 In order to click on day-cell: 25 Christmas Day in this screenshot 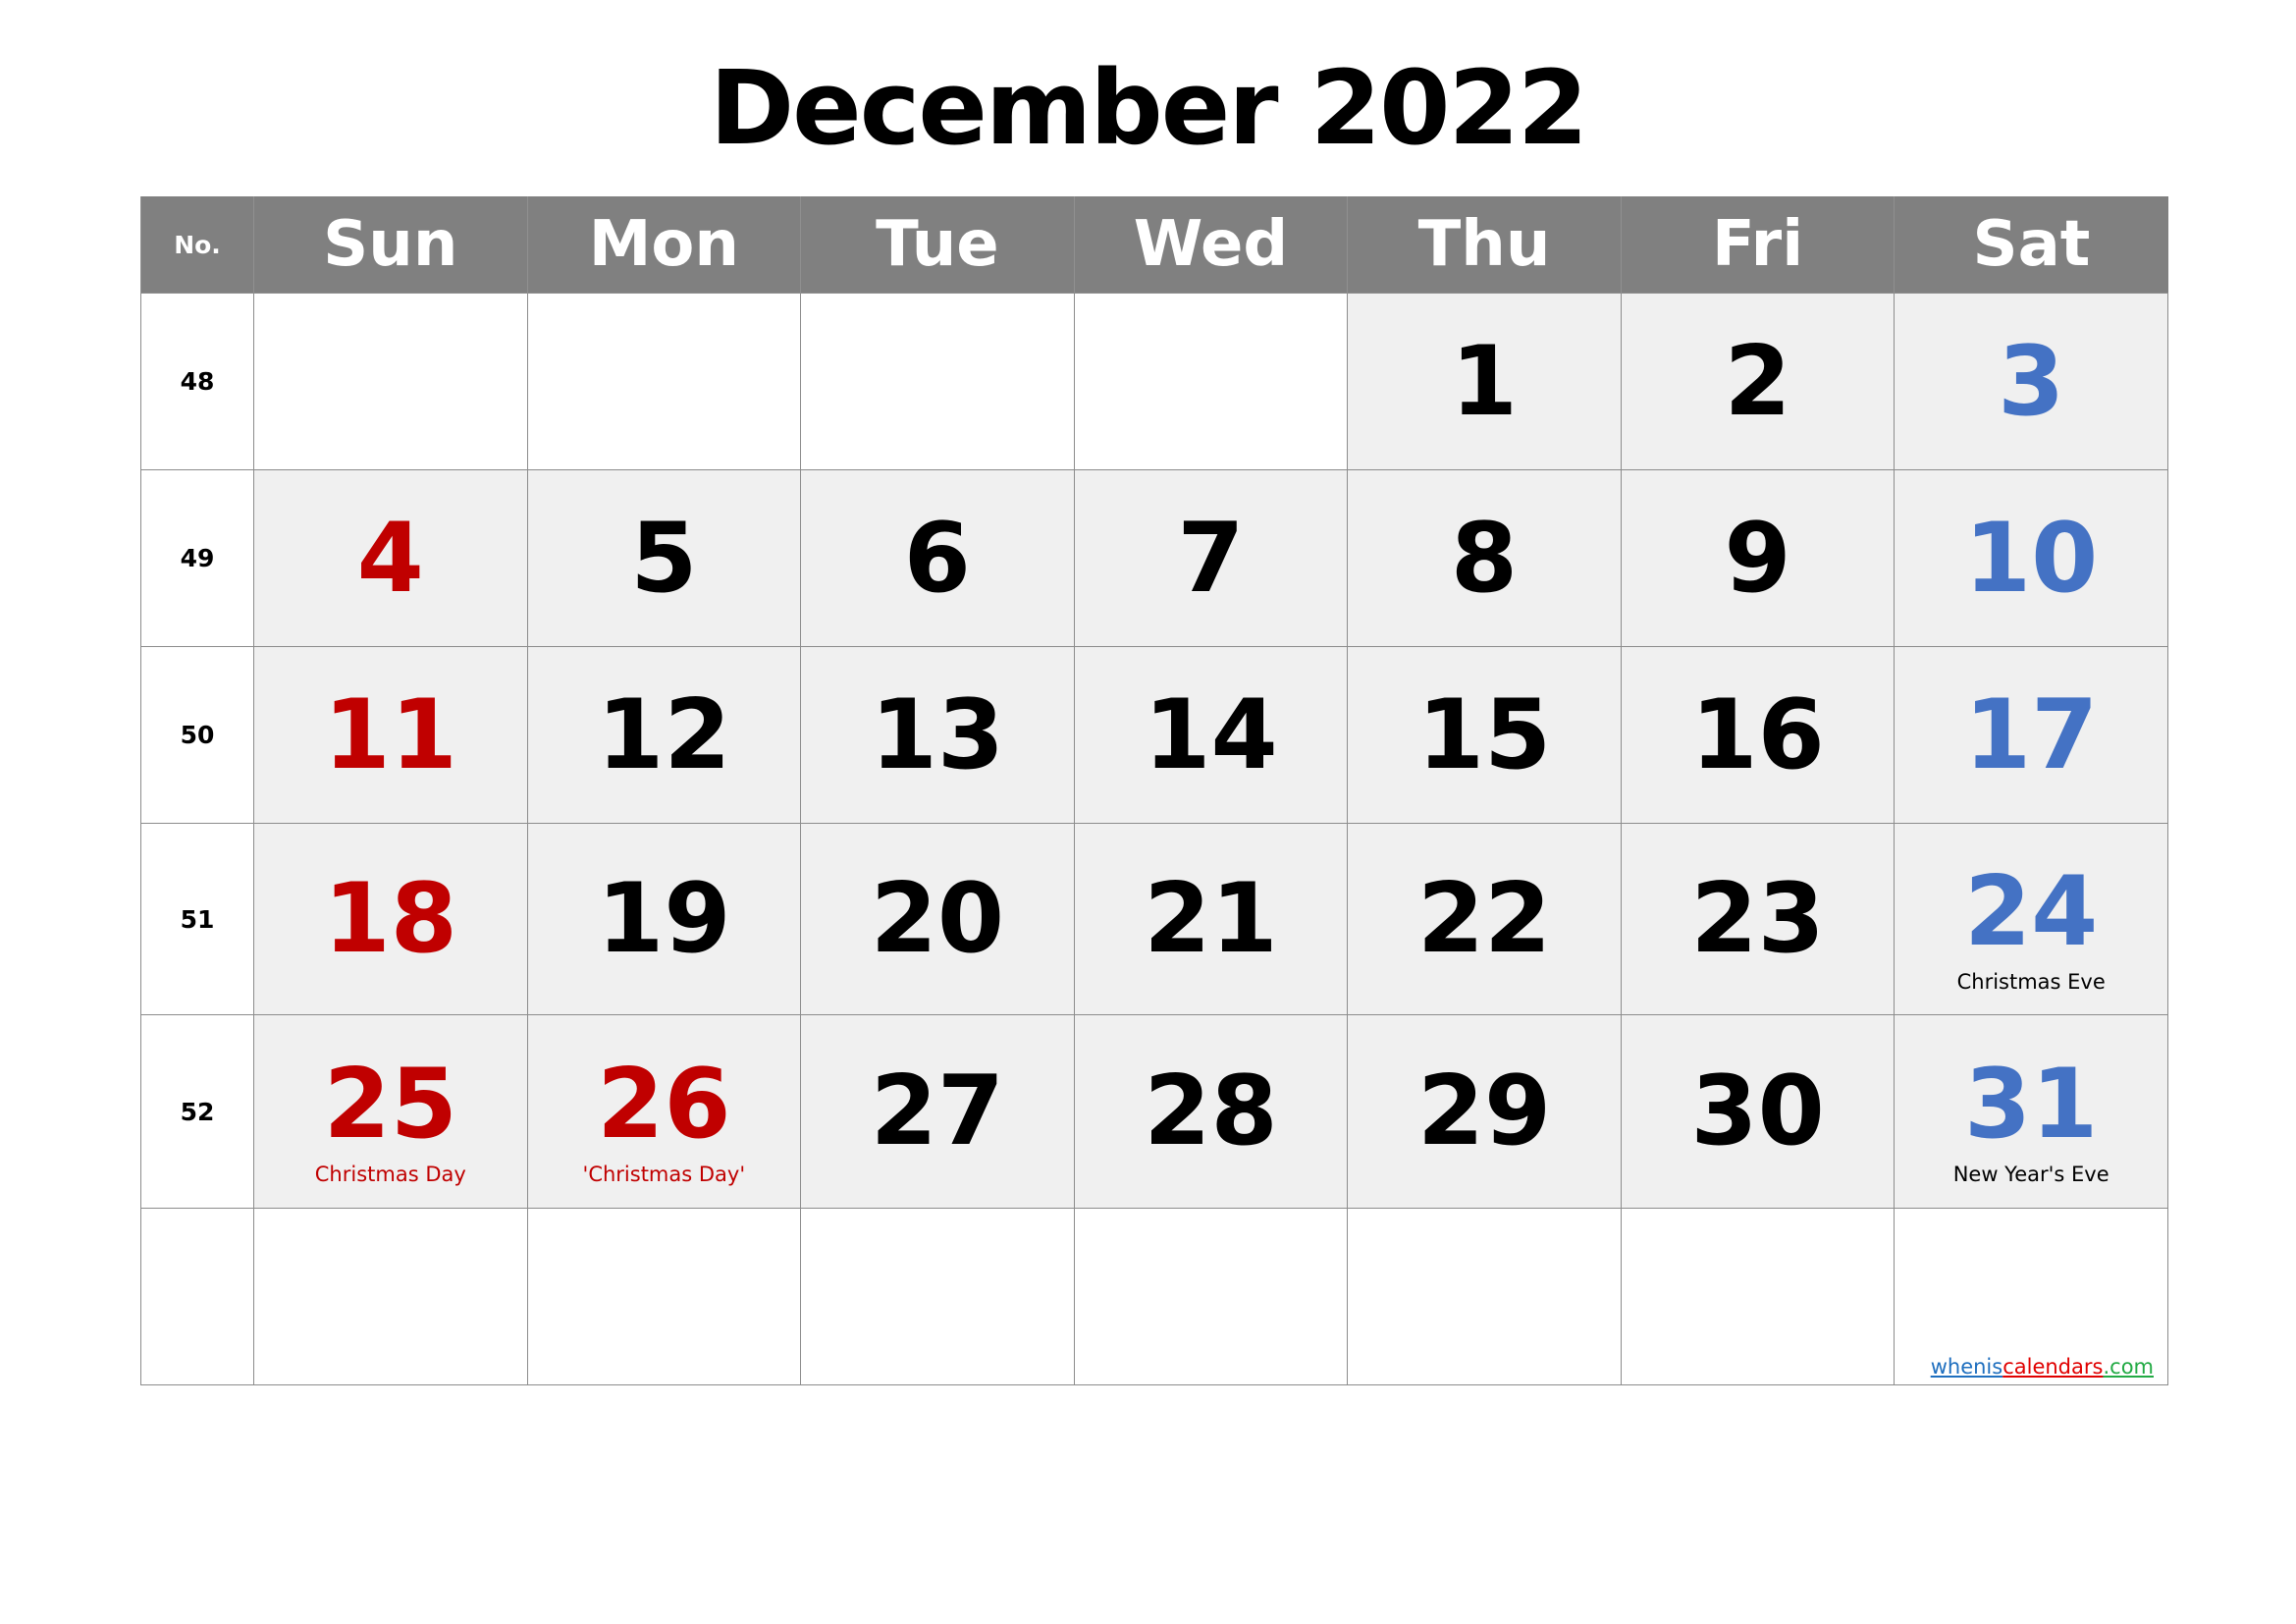, I will do `click(390, 1111)`.